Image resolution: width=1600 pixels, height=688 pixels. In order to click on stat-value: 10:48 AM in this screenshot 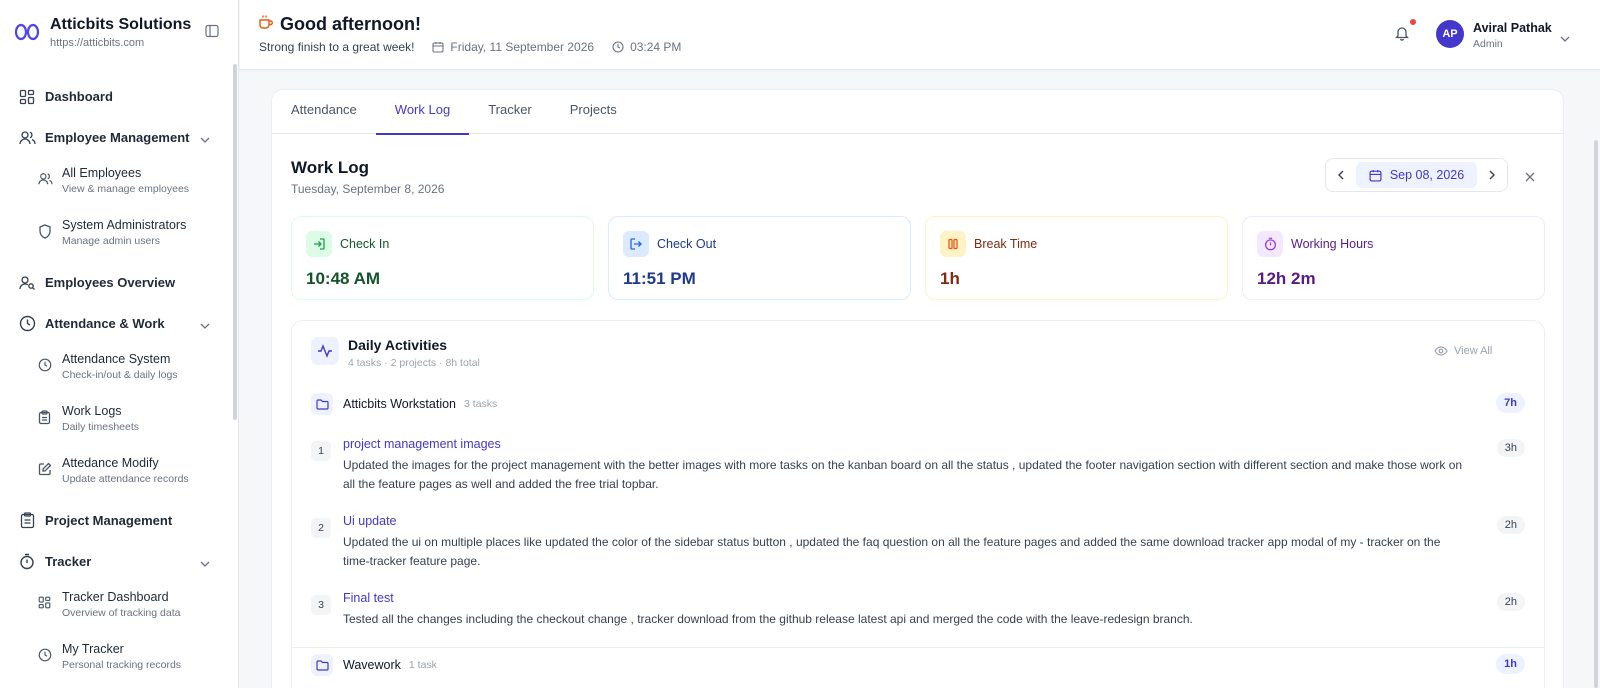, I will do `click(343, 278)`.